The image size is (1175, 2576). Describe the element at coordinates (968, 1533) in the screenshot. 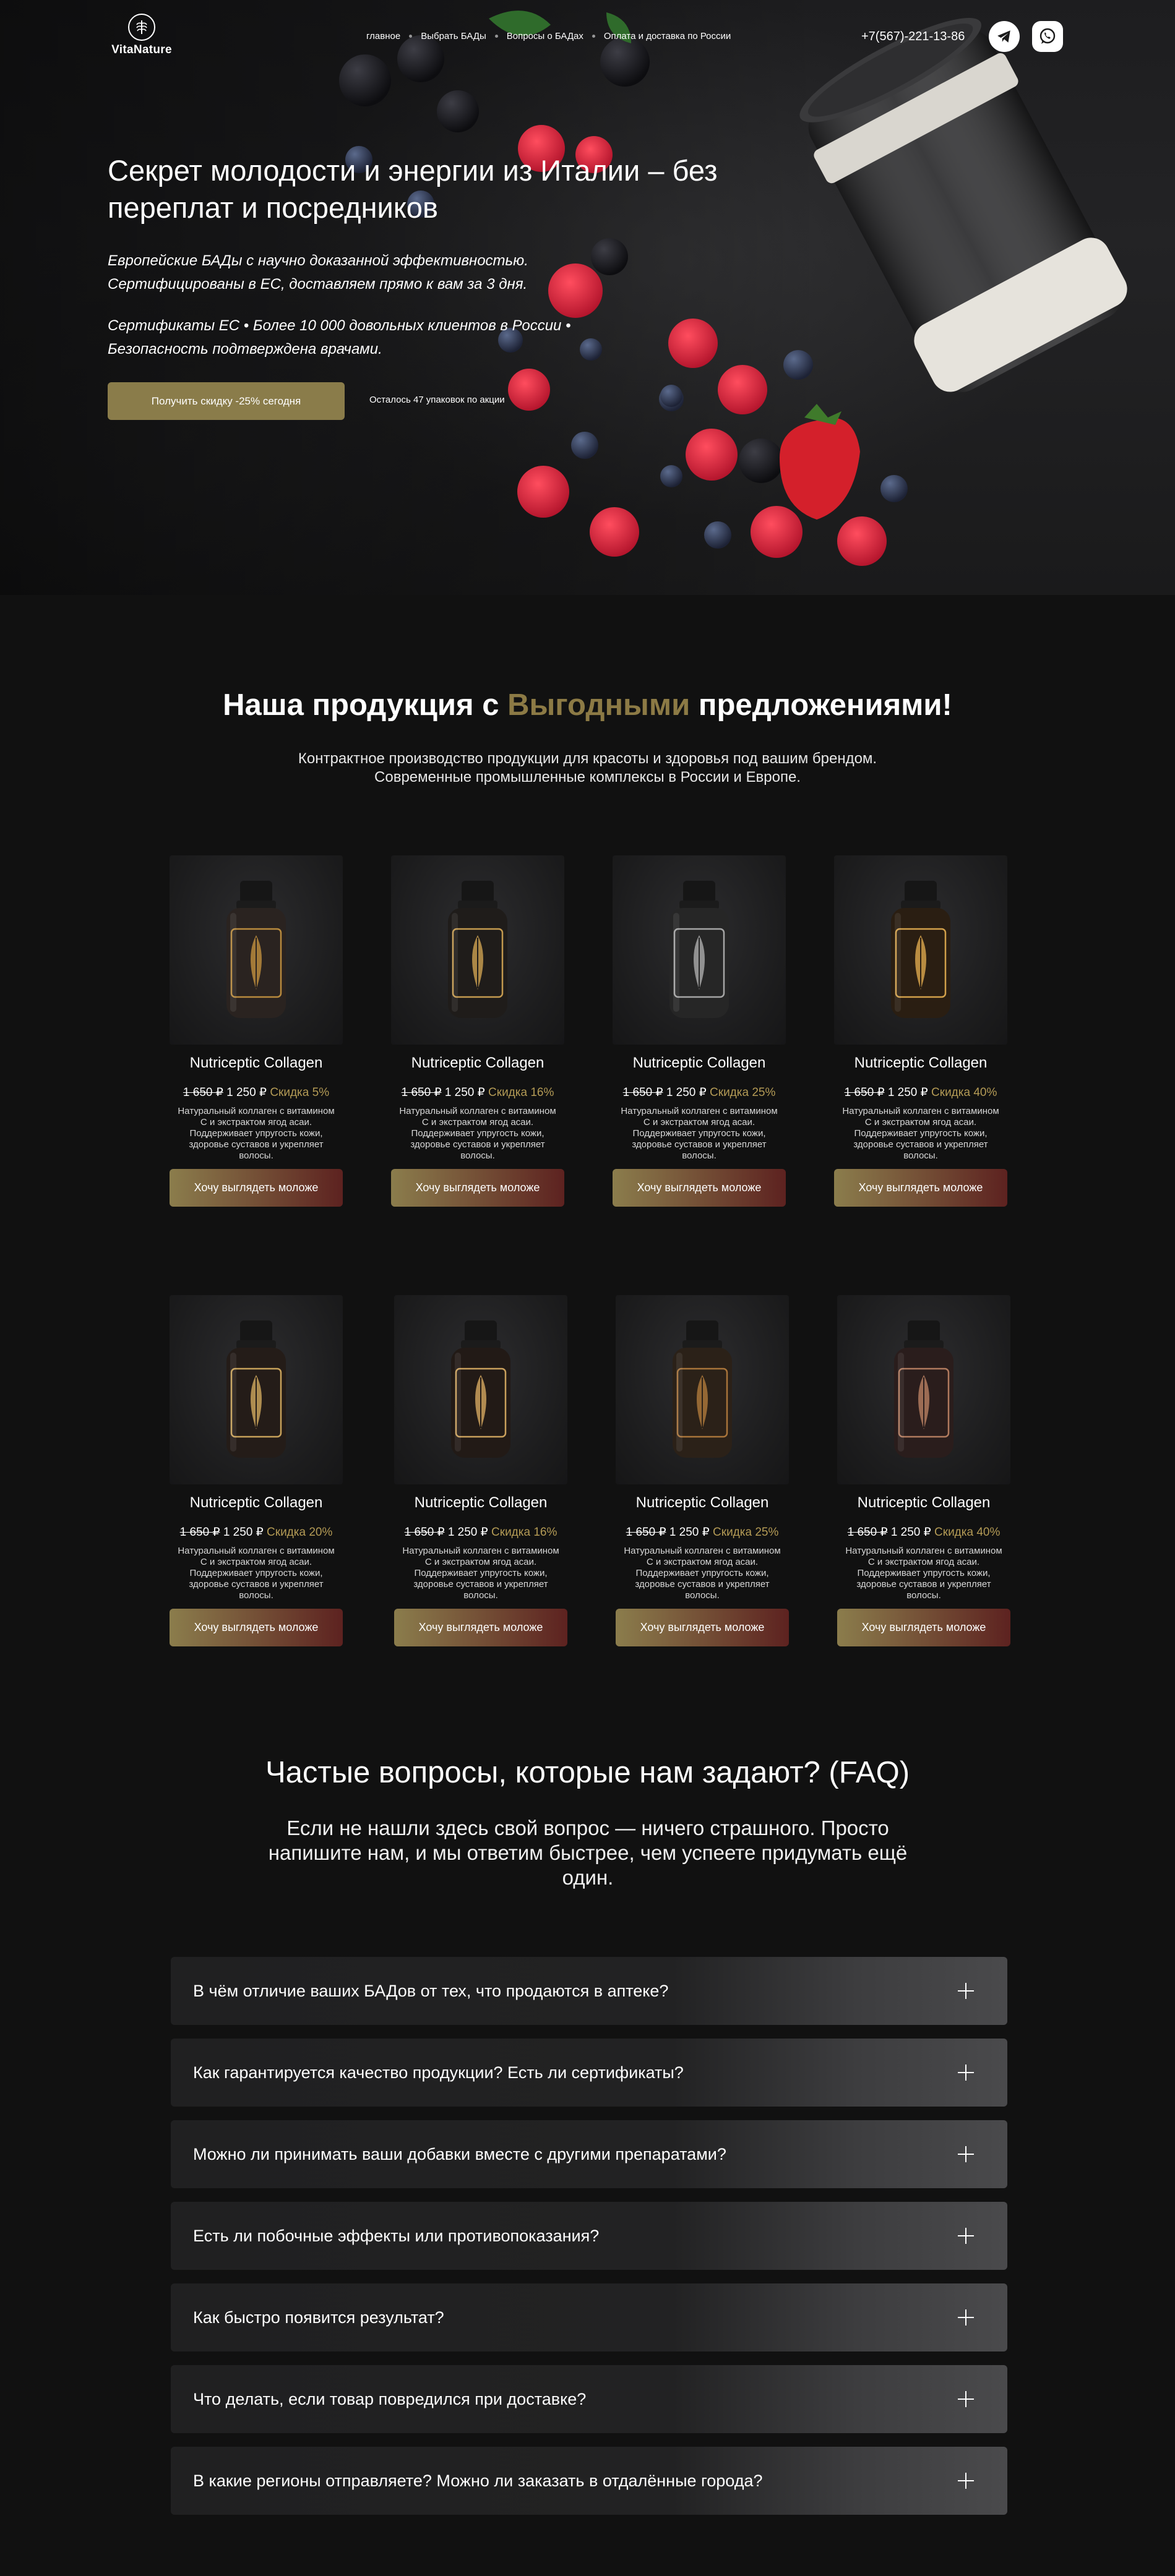

I see `product-discount: Скидка 40%` at that location.